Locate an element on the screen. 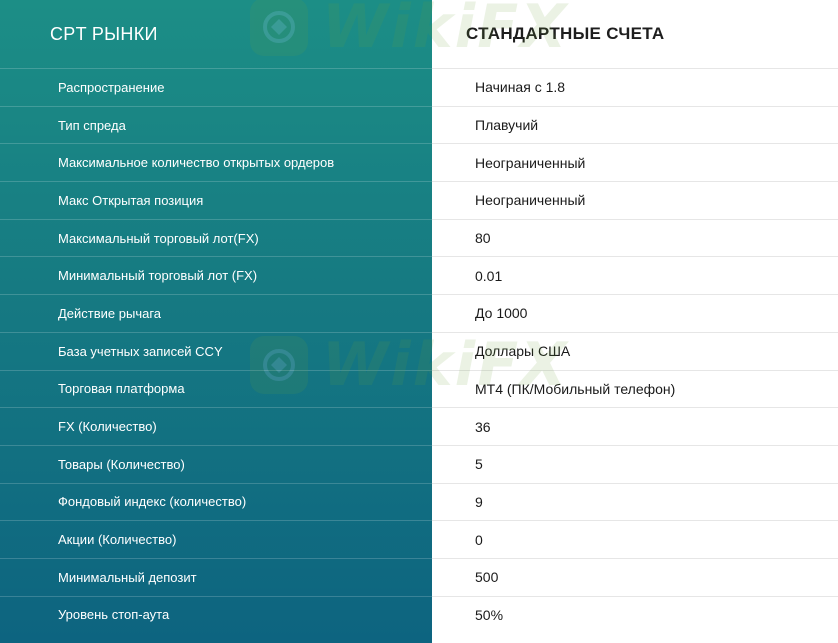 This screenshot has width=838, height=643. table-row-value: 0 is located at coordinates (635, 539).